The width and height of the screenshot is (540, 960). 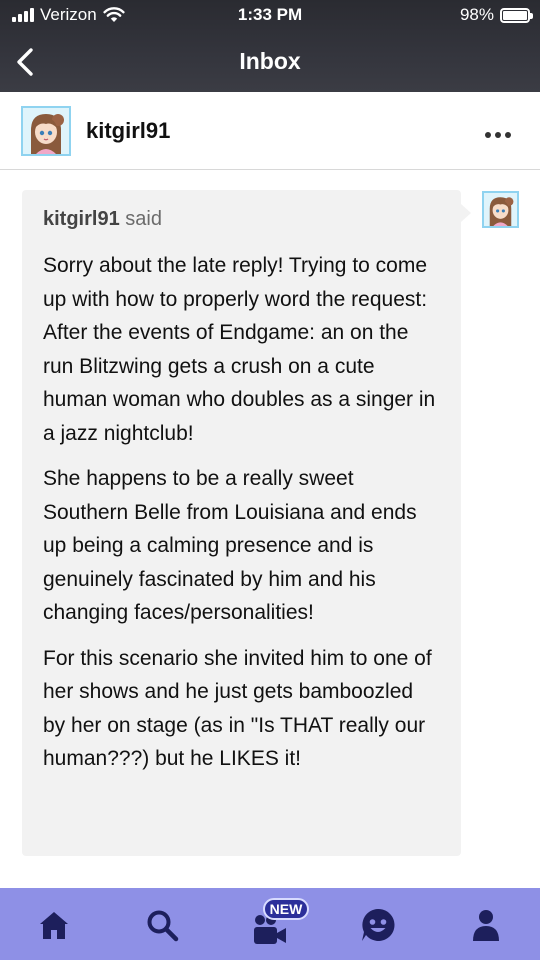 What do you see at coordinates (496, 15) in the screenshot?
I see `battery-group: 98%` at bounding box center [496, 15].